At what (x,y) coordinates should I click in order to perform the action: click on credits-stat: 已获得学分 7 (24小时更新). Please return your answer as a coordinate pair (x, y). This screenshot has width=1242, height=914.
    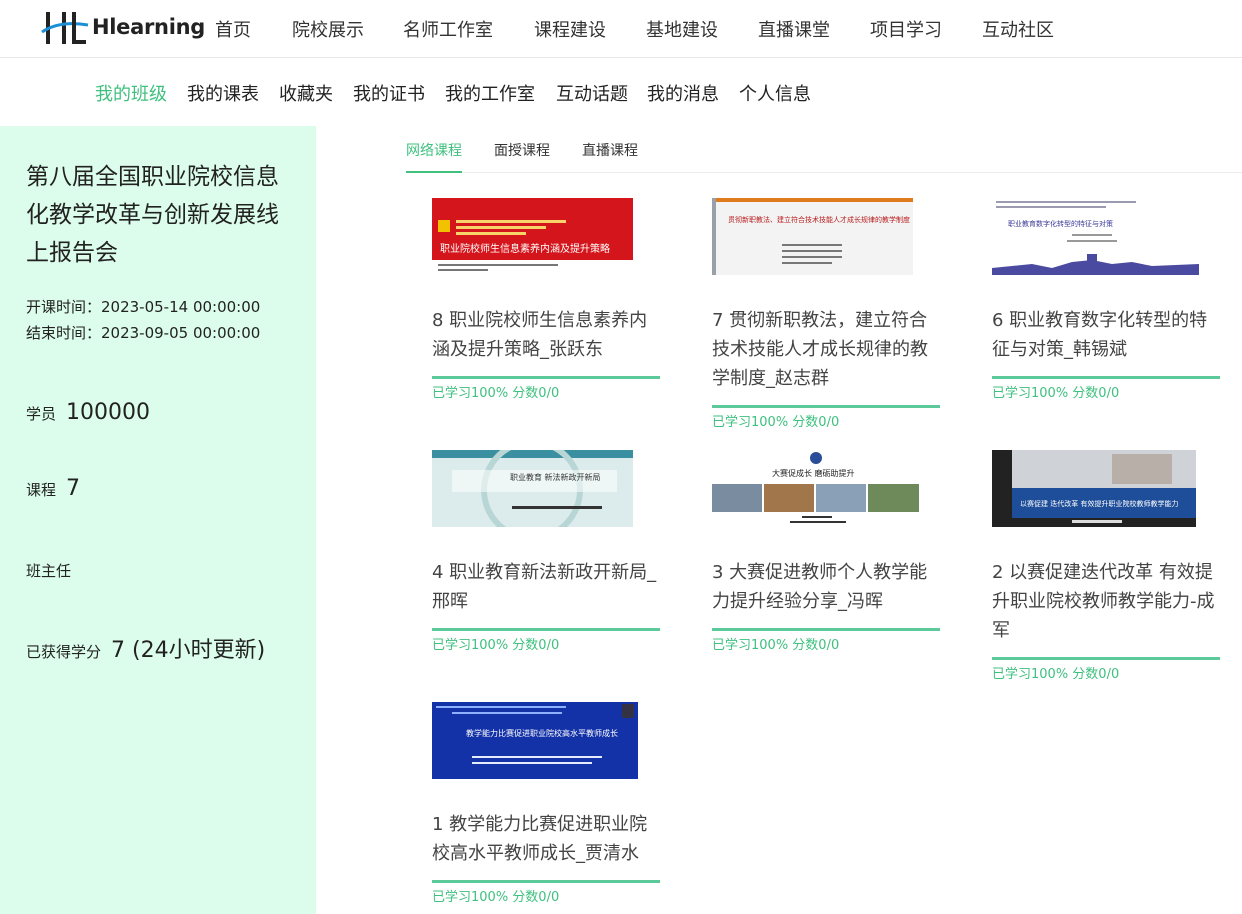
    Looking at the image, I should click on (145, 648).